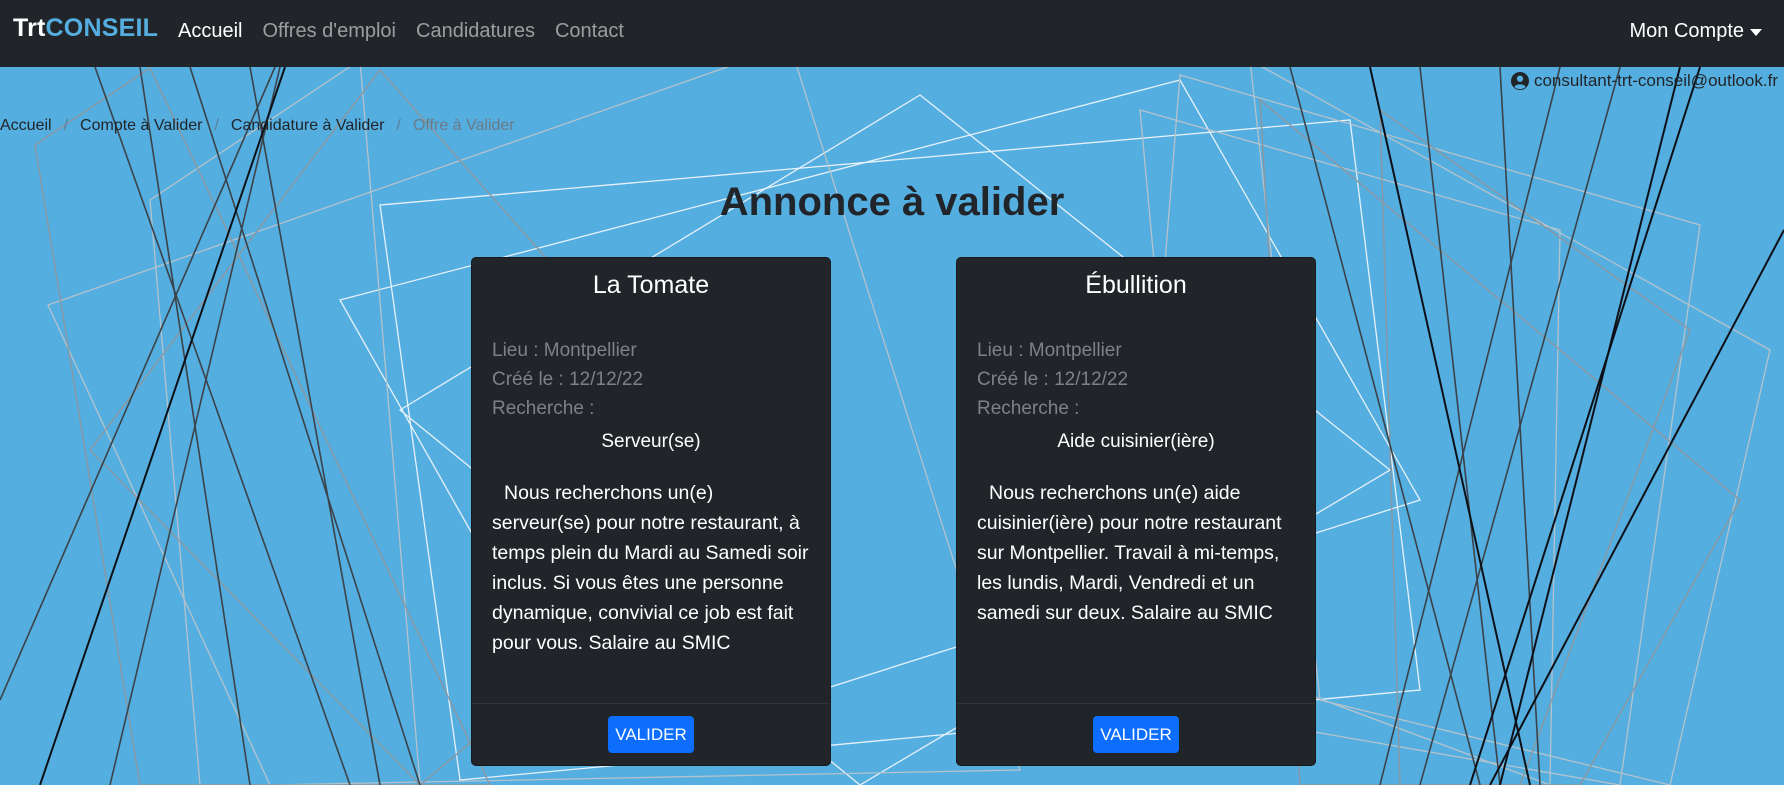 The height and width of the screenshot is (785, 1784). What do you see at coordinates (589, 31) in the screenshot?
I see `nav-link-contact: Contact` at bounding box center [589, 31].